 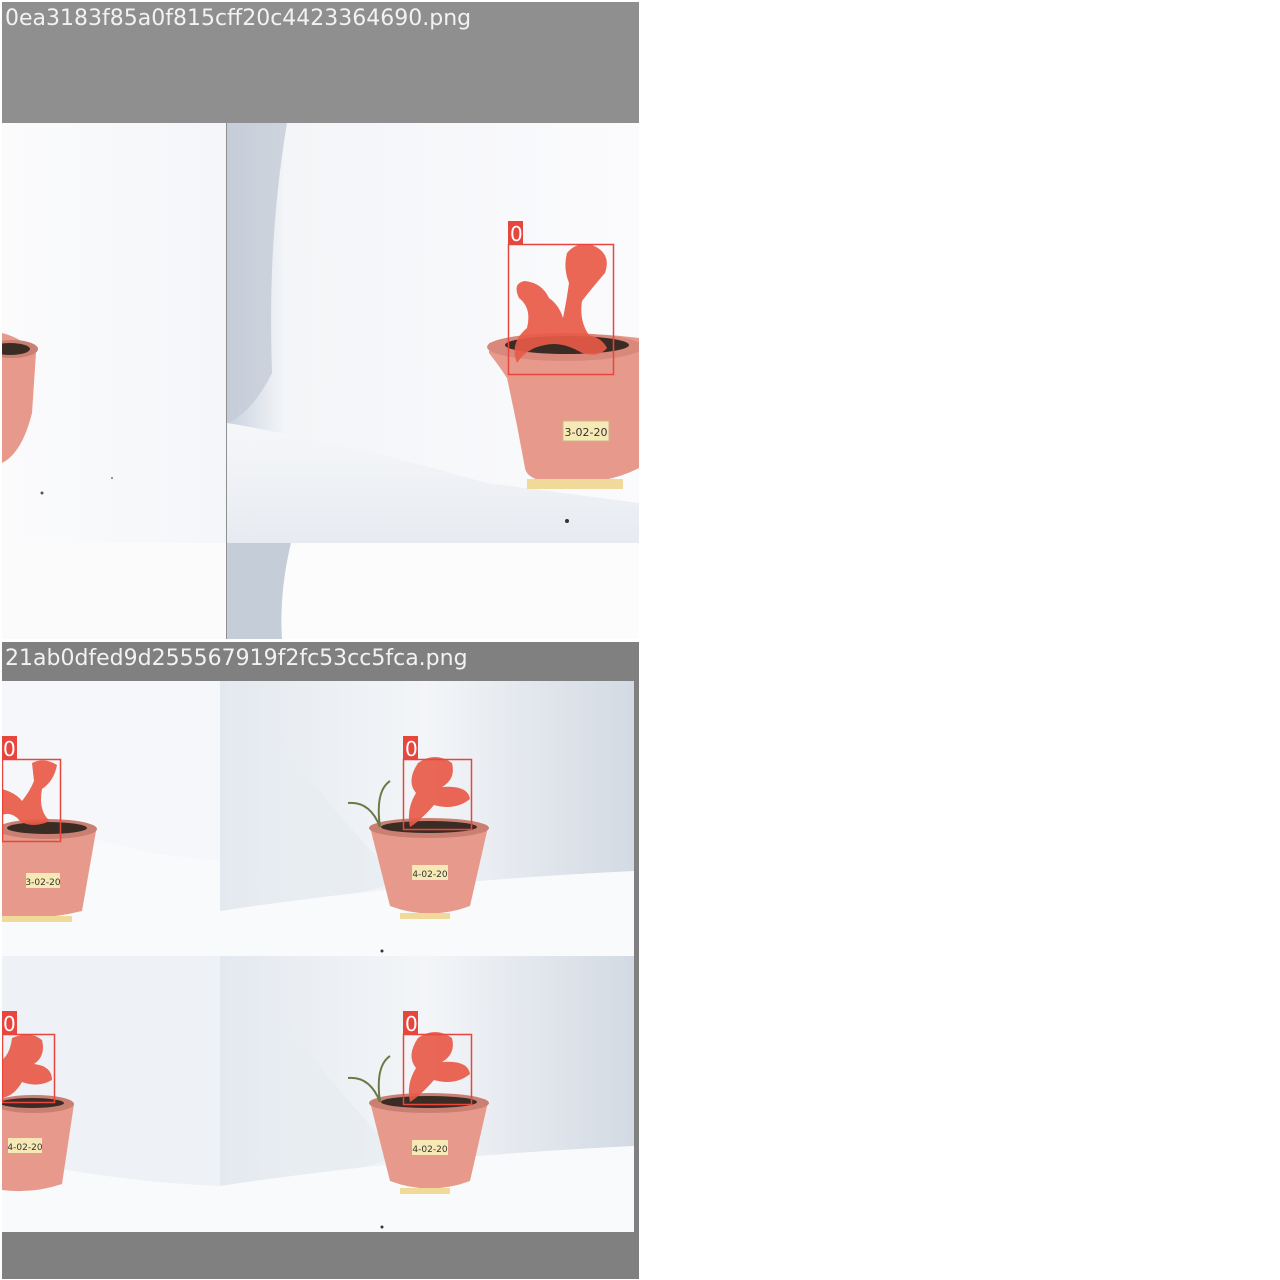 I want to click on image-filename-title: 21ab0dfed9d255567919f2fc53cc5fca.png, so click(x=236, y=658).